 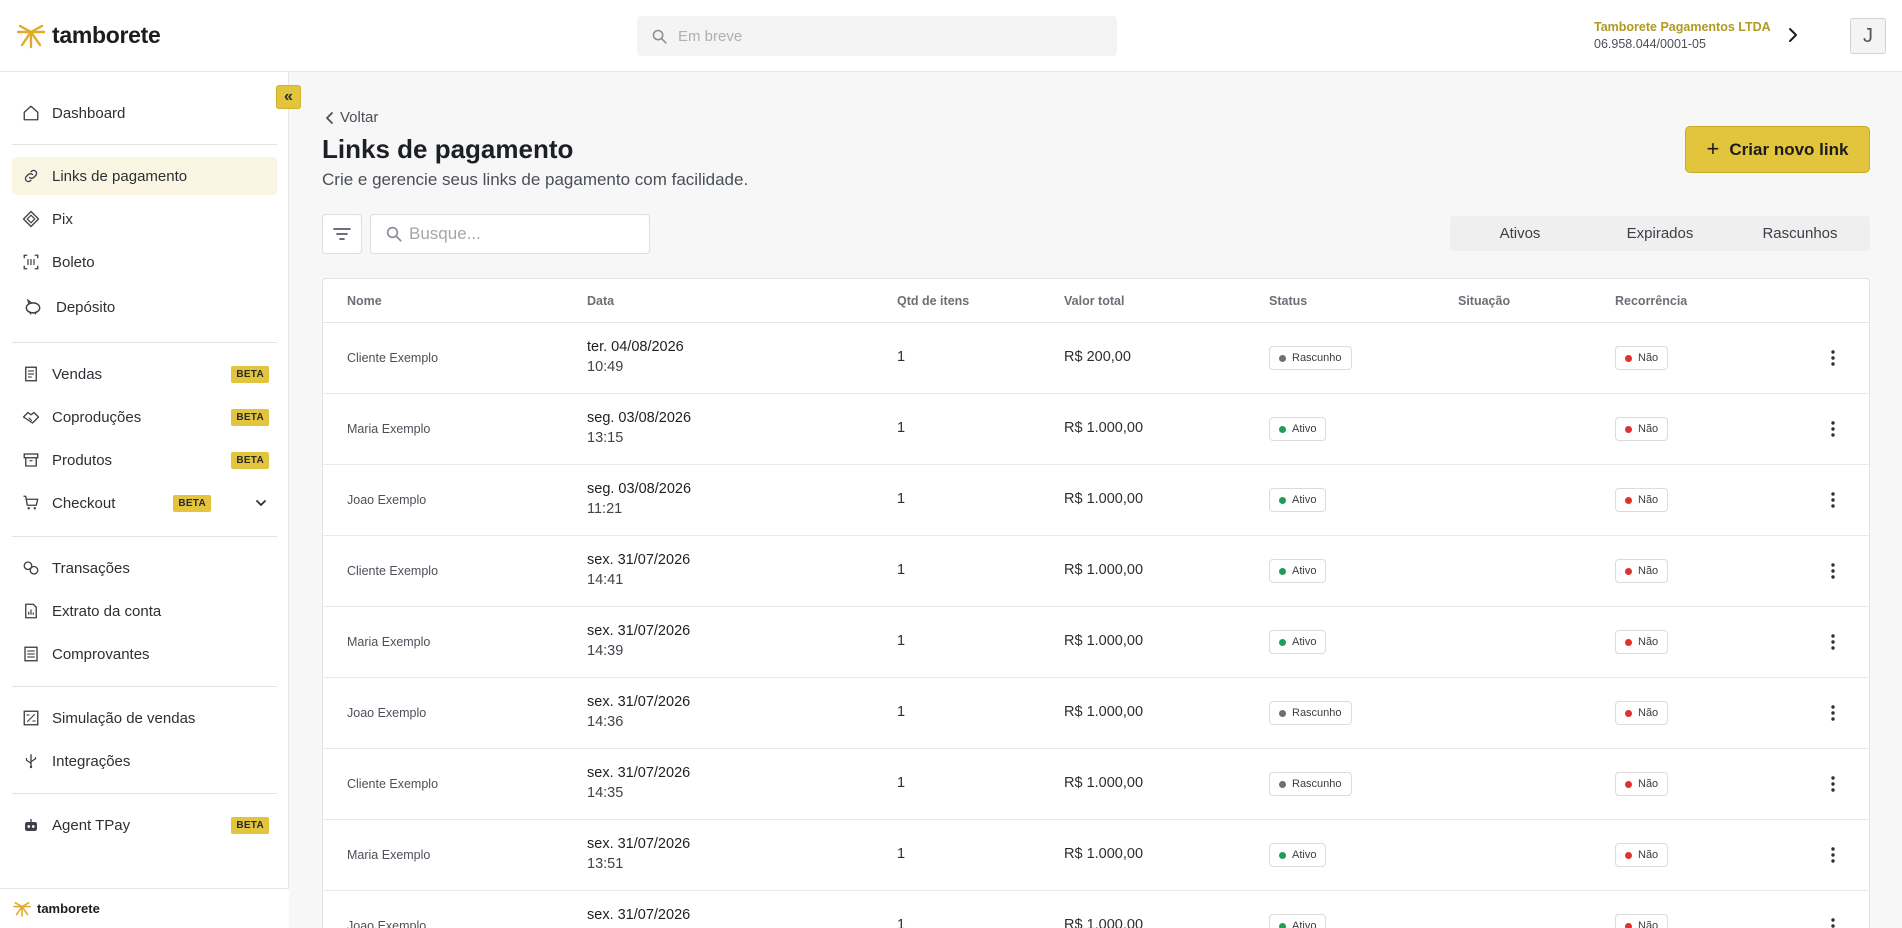 I want to click on back-link: Voltar, so click(x=351, y=117).